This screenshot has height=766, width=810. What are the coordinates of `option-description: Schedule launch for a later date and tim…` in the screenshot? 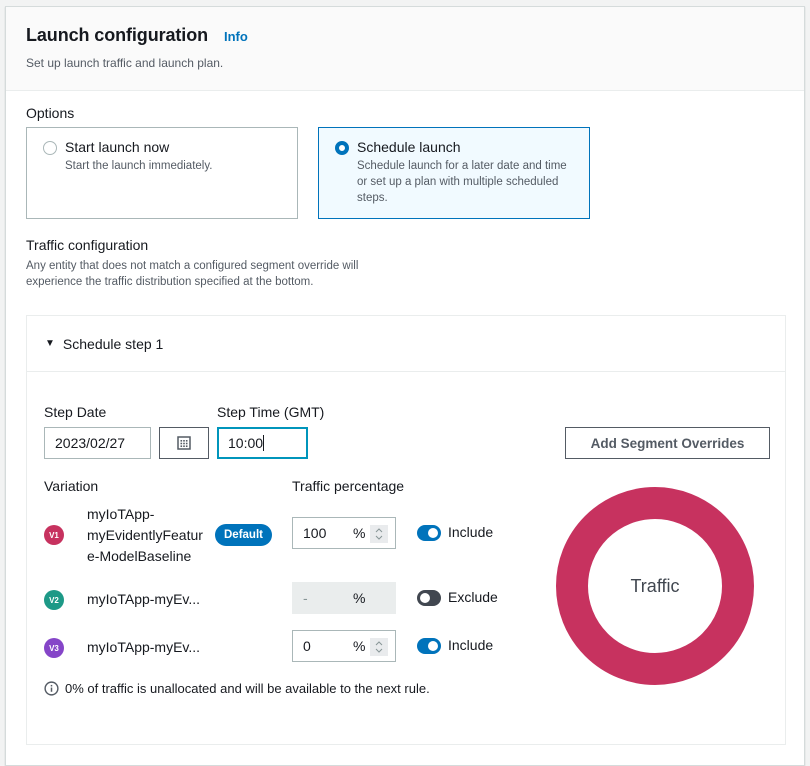 It's located at (462, 182).